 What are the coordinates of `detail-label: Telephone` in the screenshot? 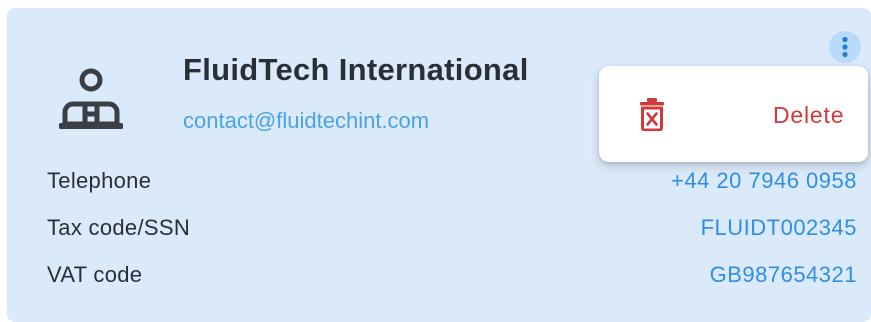 It's located at (99, 180).